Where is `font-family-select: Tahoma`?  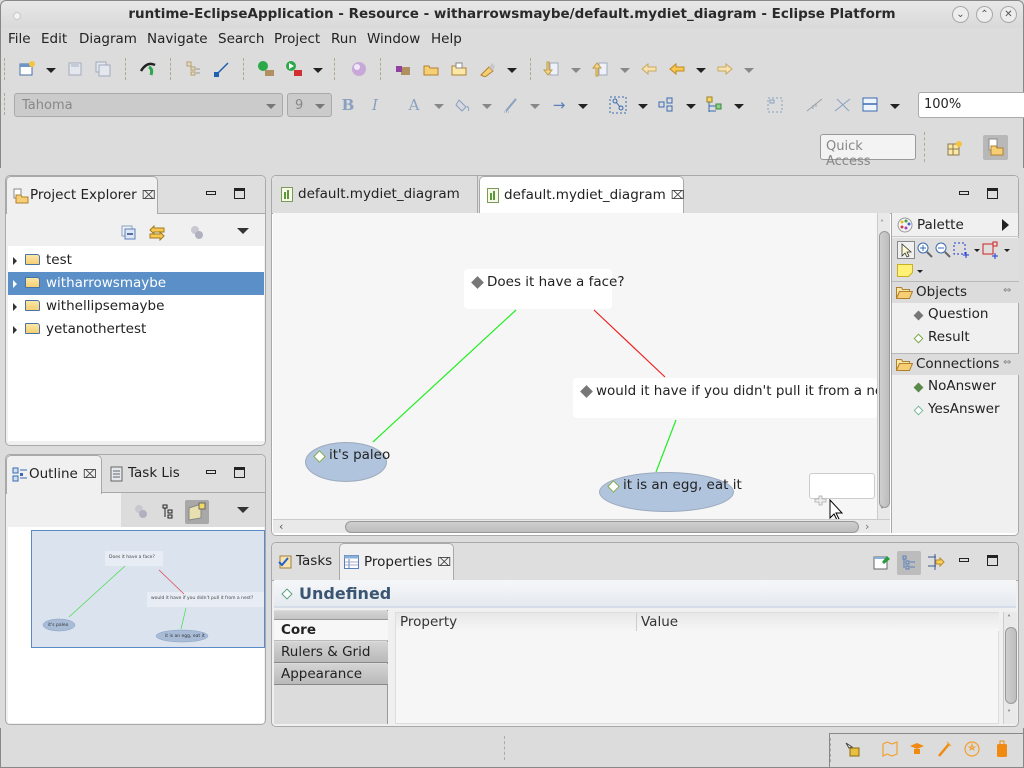 font-family-select: Tahoma is located at coordinates (148, 105).